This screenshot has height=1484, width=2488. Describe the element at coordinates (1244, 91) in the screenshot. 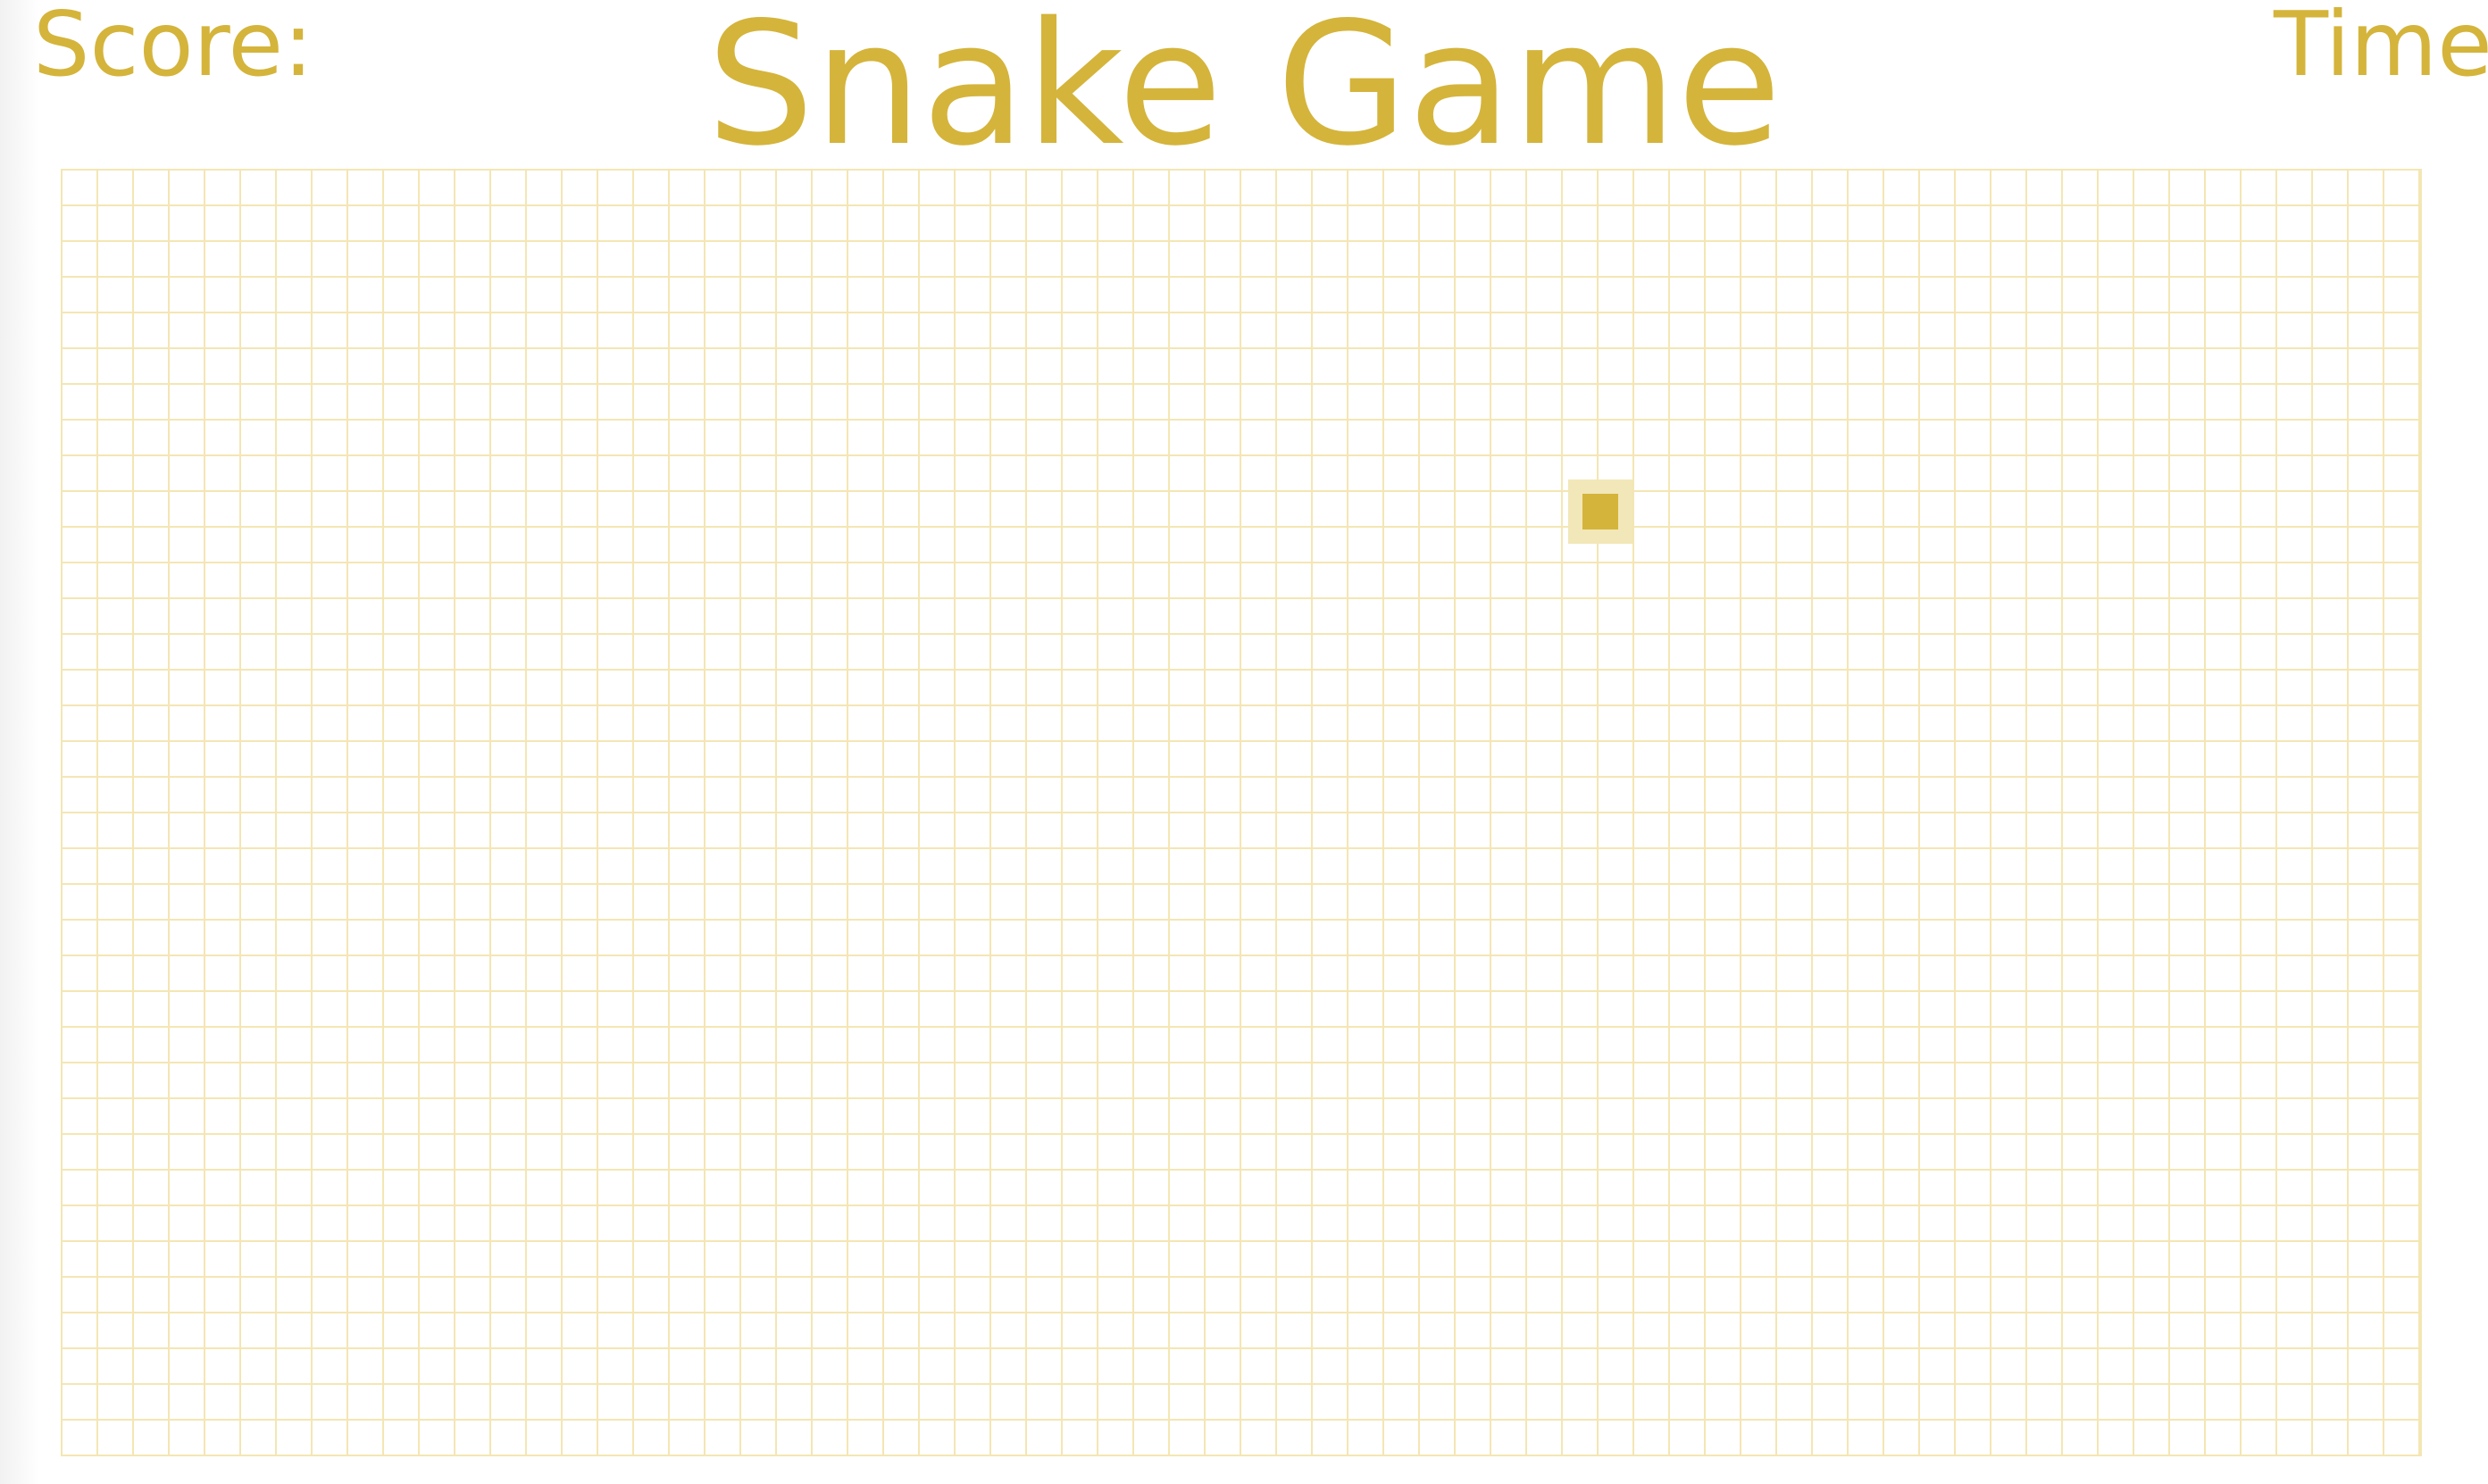

I see `game-title: Snake Game` at that location.